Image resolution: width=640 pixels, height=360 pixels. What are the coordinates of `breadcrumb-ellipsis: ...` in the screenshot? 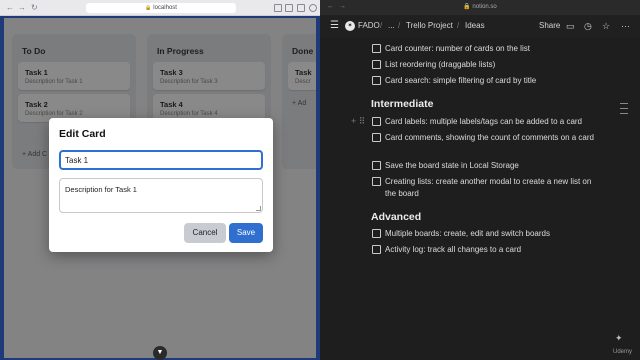 It's located at (391, 26).